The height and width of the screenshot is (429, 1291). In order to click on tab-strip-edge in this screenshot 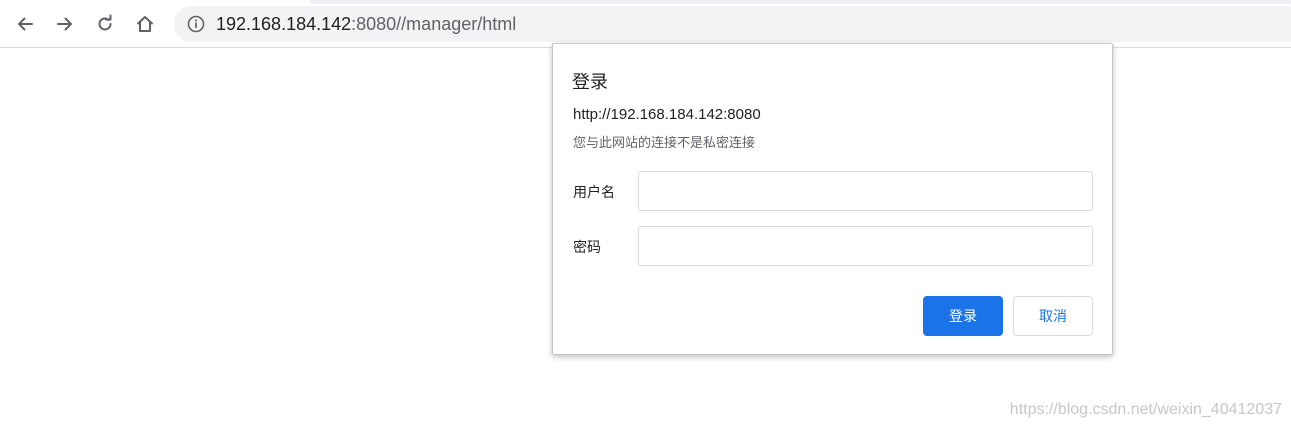, I will do `click(800, 2)`.